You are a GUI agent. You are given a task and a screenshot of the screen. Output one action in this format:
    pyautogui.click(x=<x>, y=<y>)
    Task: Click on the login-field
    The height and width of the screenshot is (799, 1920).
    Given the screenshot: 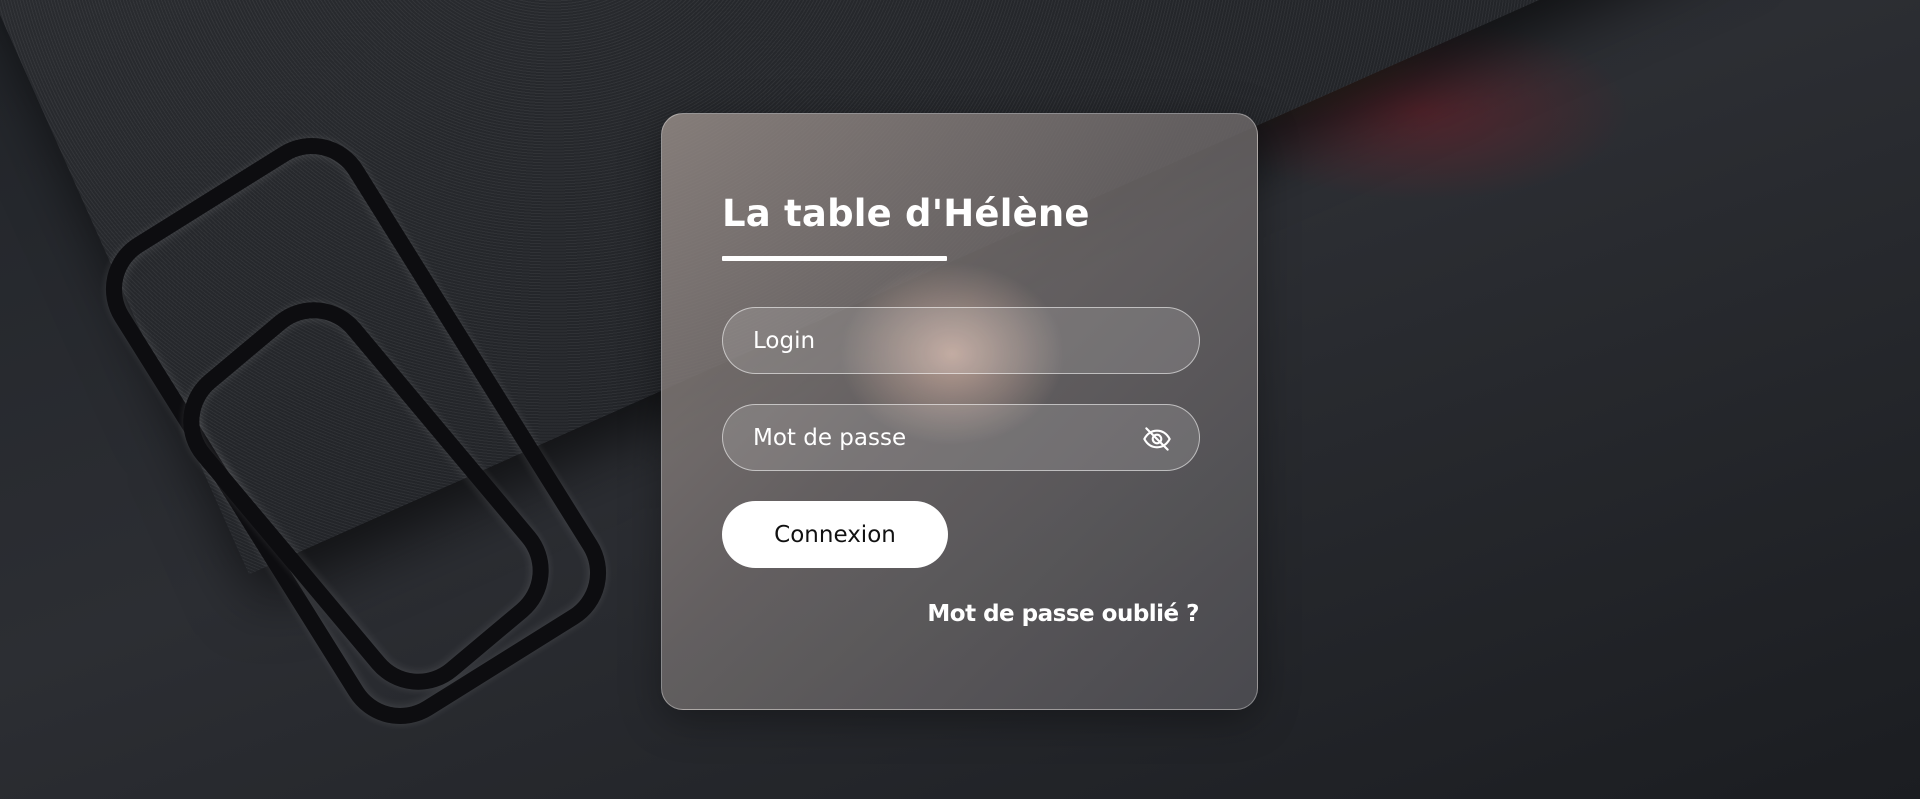 What is the action you would take?
    pyautogui.click(x=961, y=340)
    